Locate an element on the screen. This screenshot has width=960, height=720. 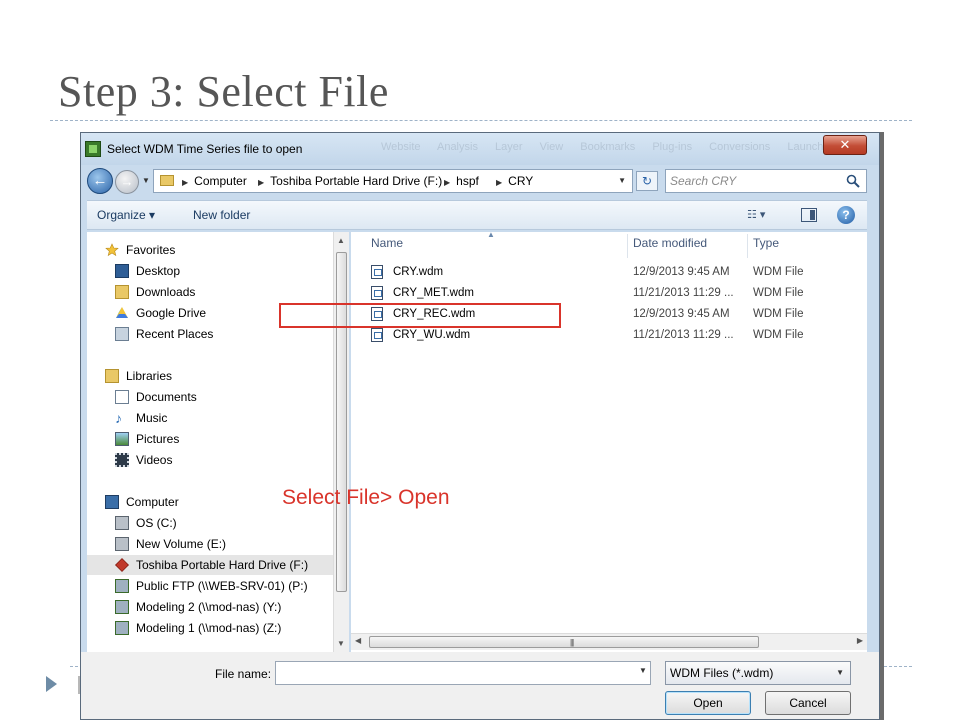
slide-bullet-icon is located at coordinates (51, 684).